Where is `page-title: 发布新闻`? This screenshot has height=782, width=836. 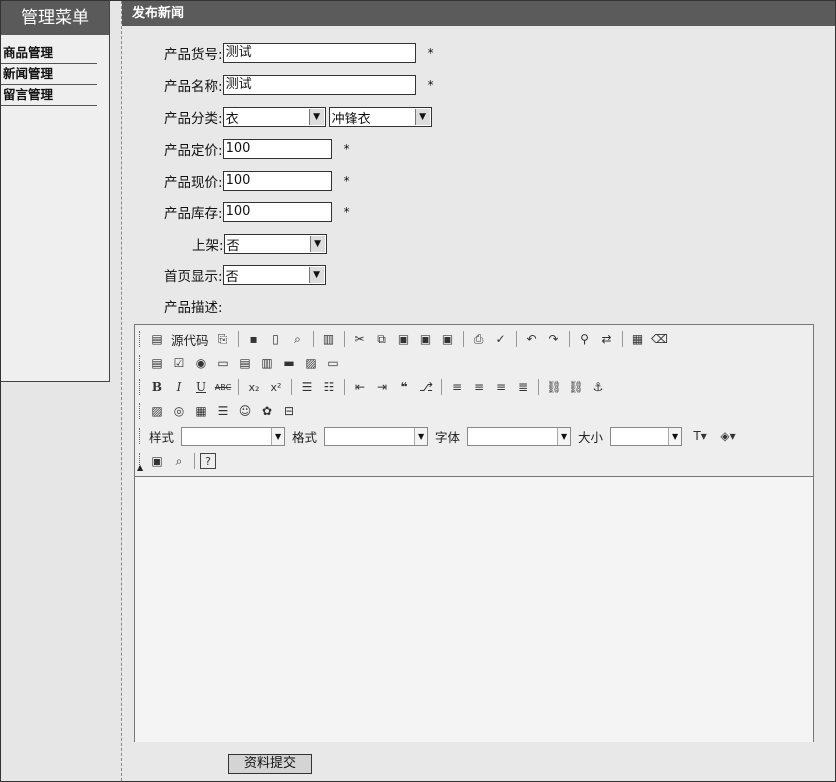 page-title: 发布新闻 is located at coordinates (478, 13).